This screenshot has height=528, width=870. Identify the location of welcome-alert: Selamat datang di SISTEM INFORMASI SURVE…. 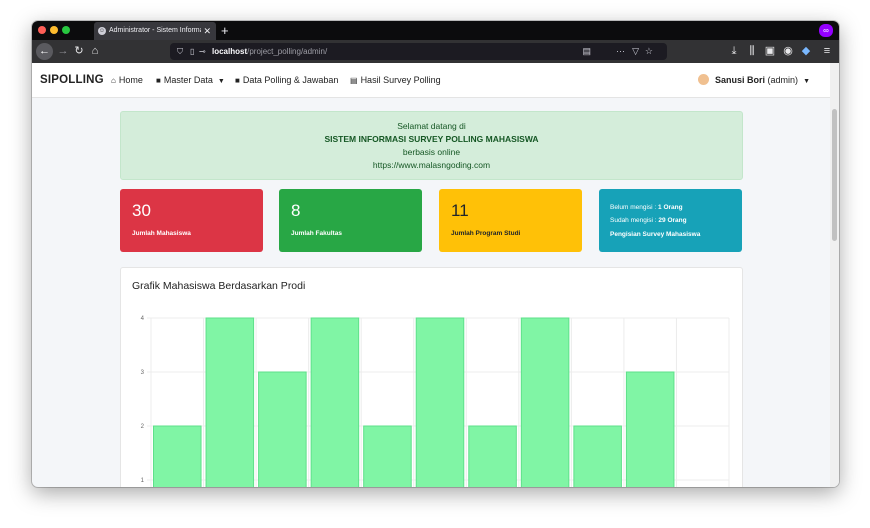
(431, 145).